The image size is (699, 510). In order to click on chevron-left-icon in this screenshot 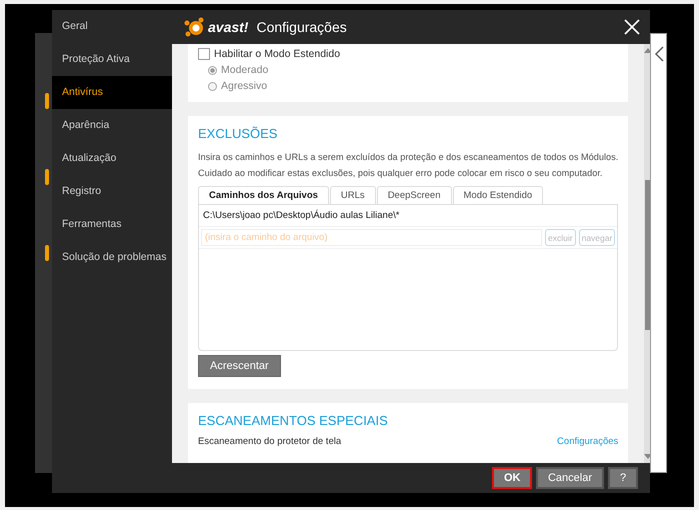, I will do `click(659, 54)`.